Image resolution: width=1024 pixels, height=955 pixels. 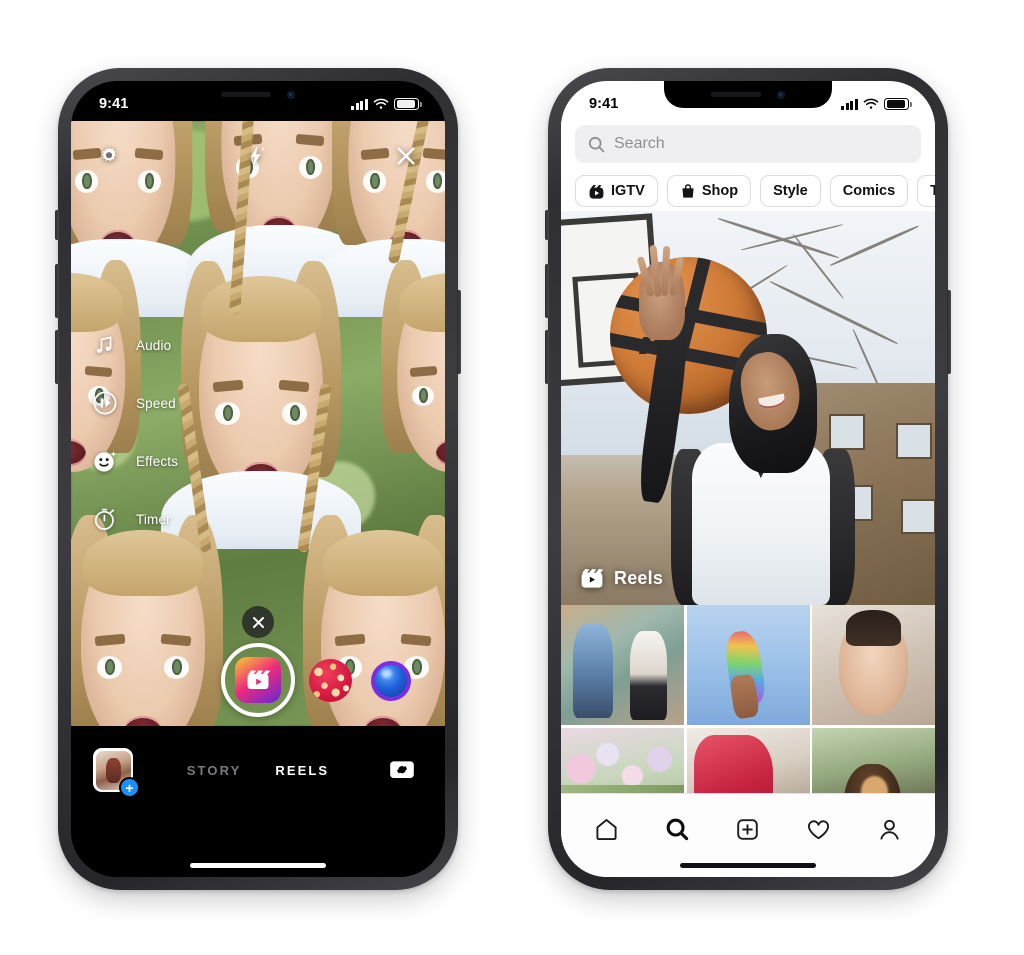 What do you see at coordinates (153, 519) in the screenshot?
I see `tool-label: Timer` at bounding box center [153, 519].